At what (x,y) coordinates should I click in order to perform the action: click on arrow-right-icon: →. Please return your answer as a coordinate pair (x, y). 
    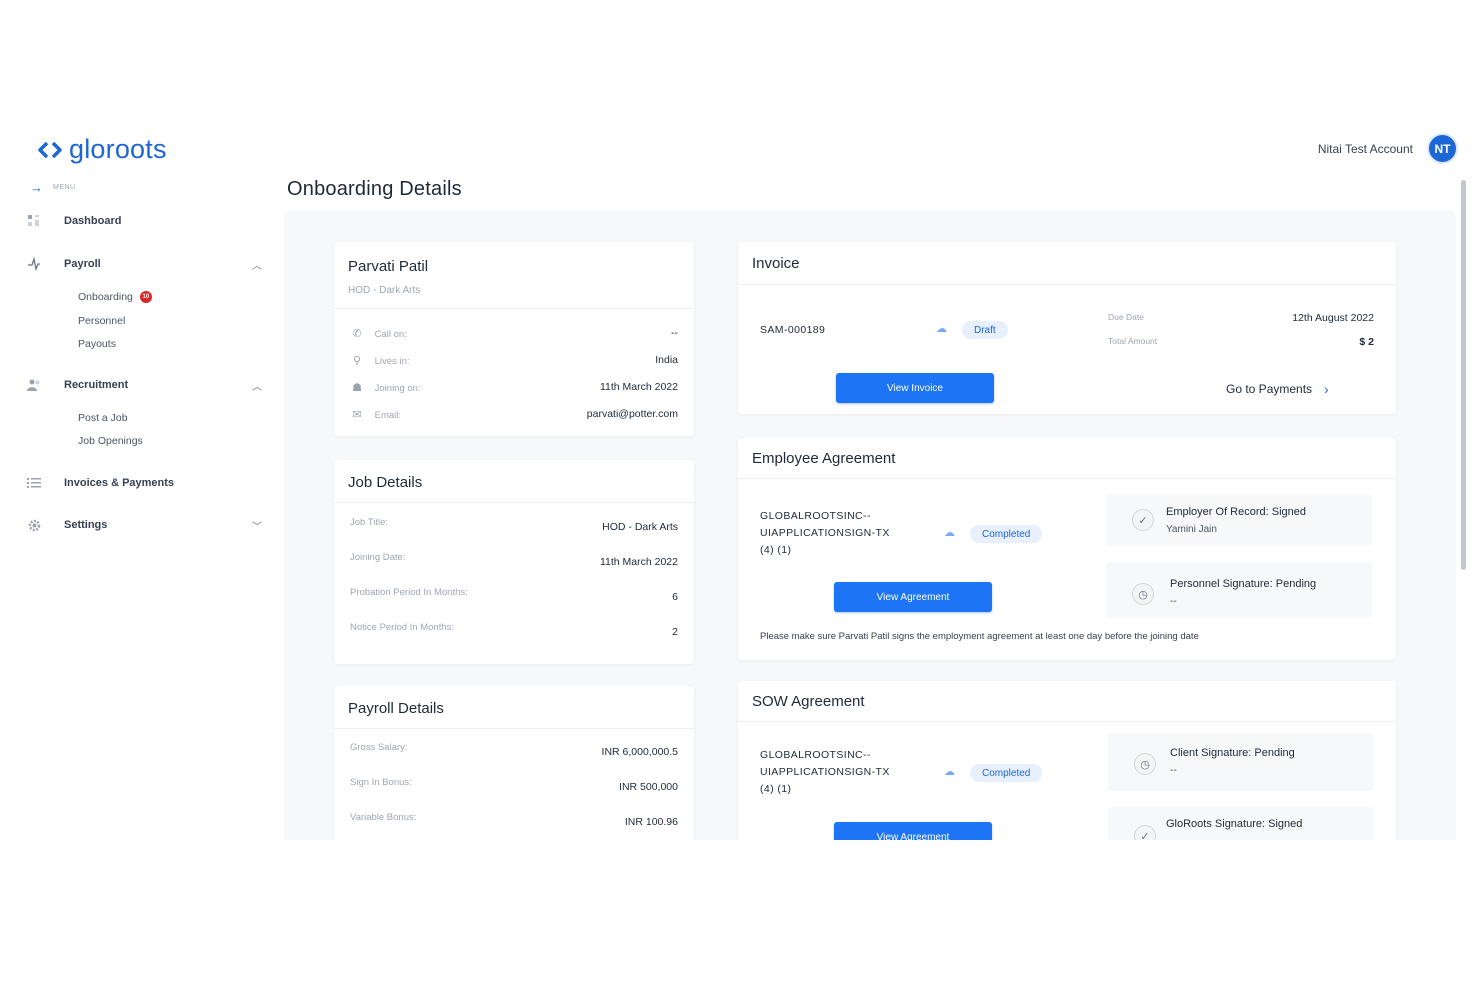
    Looking at the image, I should click on (36, 187).